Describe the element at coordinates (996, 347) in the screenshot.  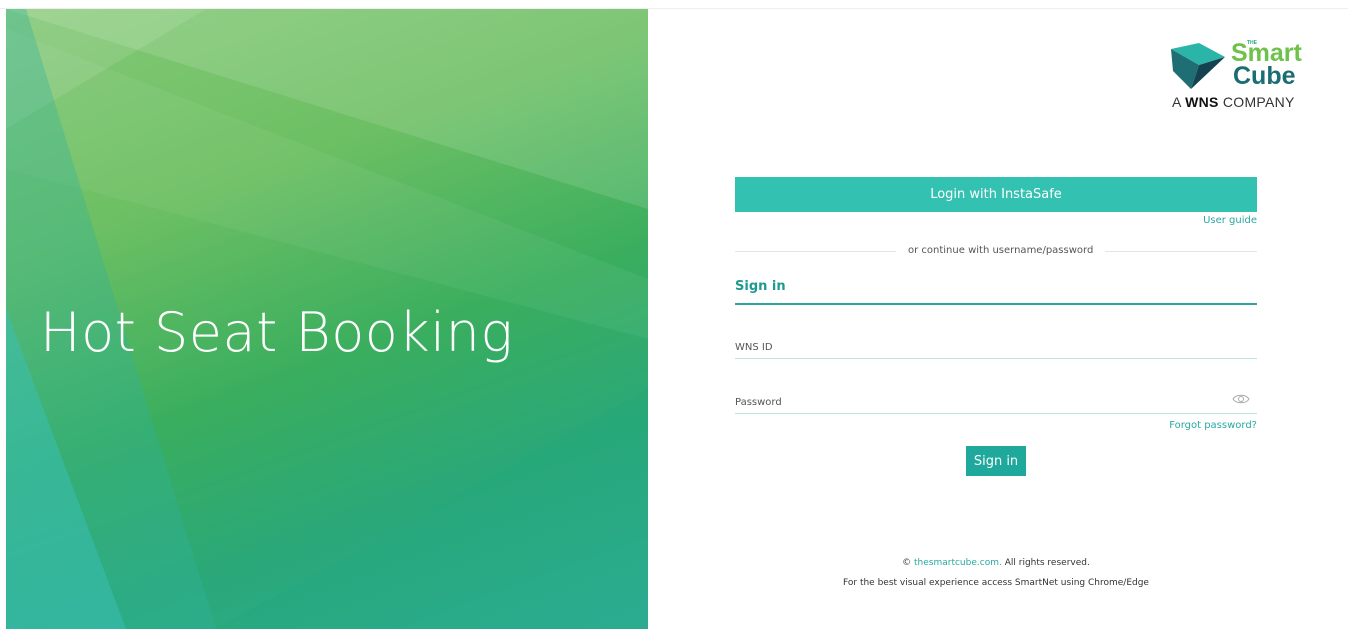
I see `wns-id-input` at that location.